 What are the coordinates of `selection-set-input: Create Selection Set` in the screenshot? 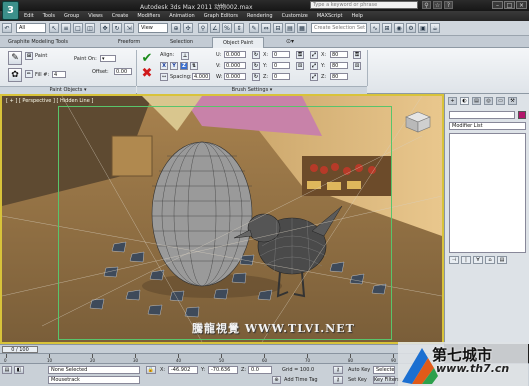 It's located at (339, 28).